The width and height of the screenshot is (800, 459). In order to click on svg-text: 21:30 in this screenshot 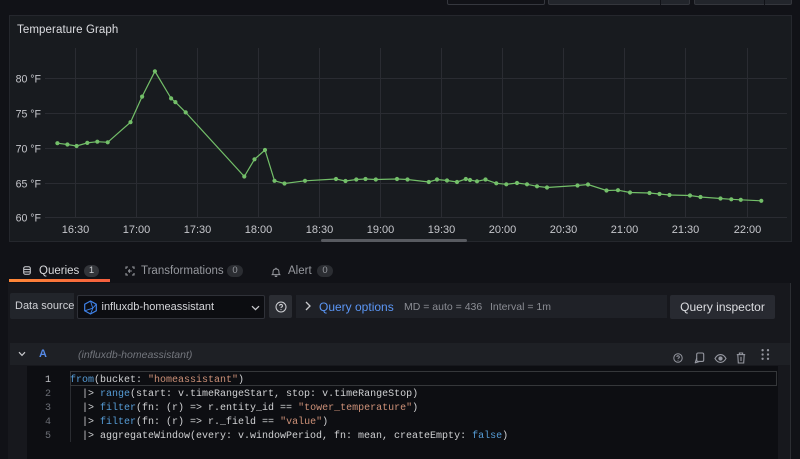, I will do `click(686, 230)`.